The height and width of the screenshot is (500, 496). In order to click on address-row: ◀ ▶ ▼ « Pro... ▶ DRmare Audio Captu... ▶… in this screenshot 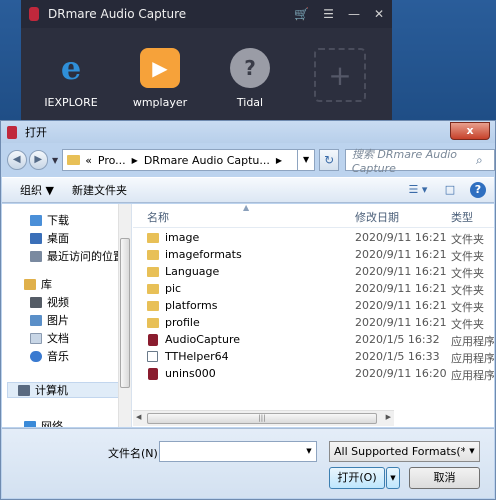, I will do `click(248, 160)`.